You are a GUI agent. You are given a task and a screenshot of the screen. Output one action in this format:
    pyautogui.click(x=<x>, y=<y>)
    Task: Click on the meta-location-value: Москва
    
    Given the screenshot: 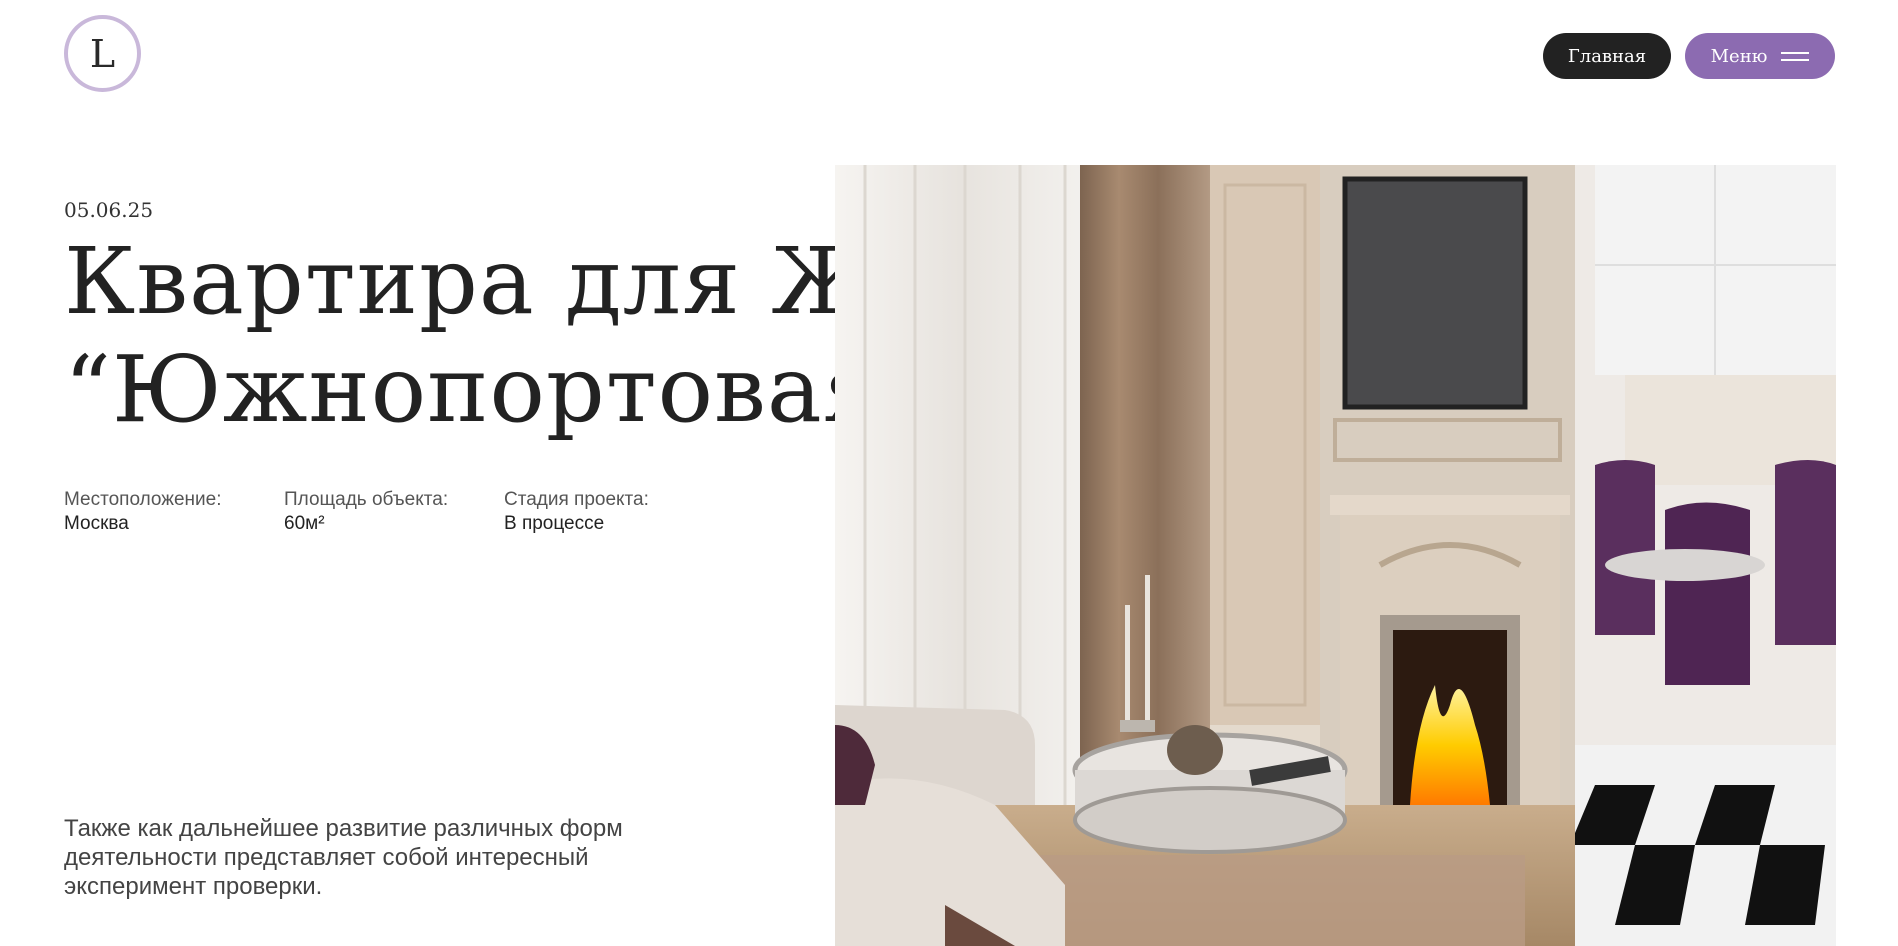 What is the action you would take?
    pyautogui.click(x=96, y=523)
    